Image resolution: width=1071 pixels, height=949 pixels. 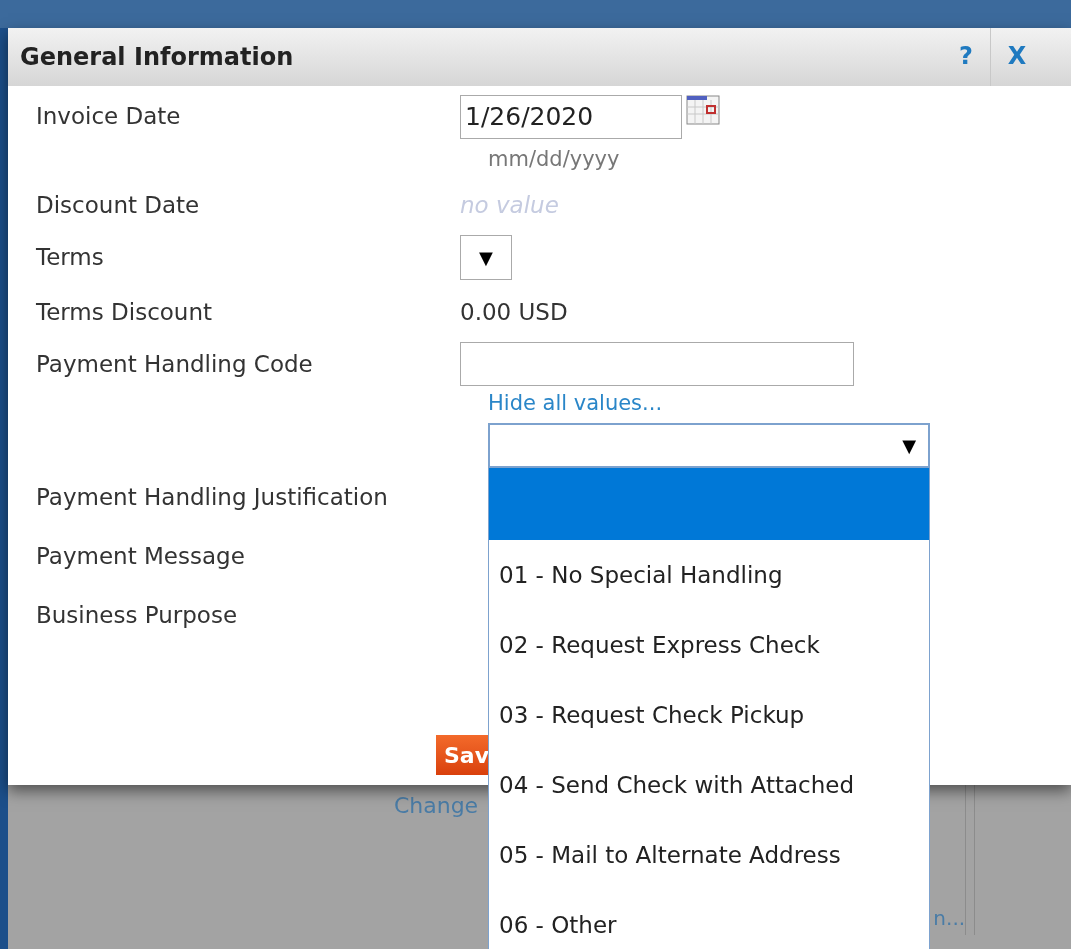 I want to click on terms-dropdown: ▼, so click(x=486, y=257).